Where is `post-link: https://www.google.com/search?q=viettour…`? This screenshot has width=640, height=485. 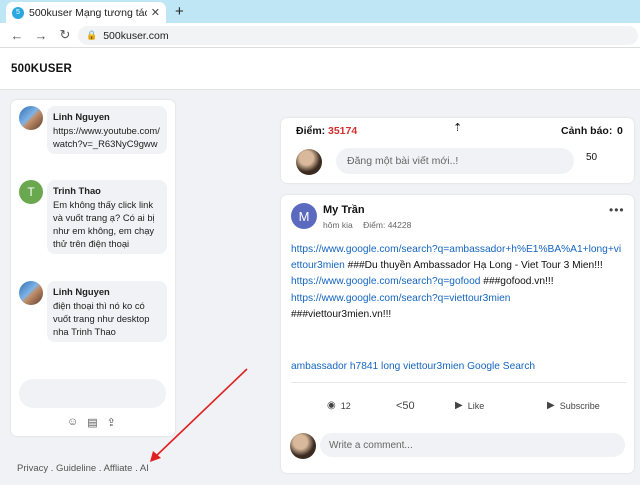
post-link: https://www.google.com/search?q=viettour… is located at coordinates (400, 298).